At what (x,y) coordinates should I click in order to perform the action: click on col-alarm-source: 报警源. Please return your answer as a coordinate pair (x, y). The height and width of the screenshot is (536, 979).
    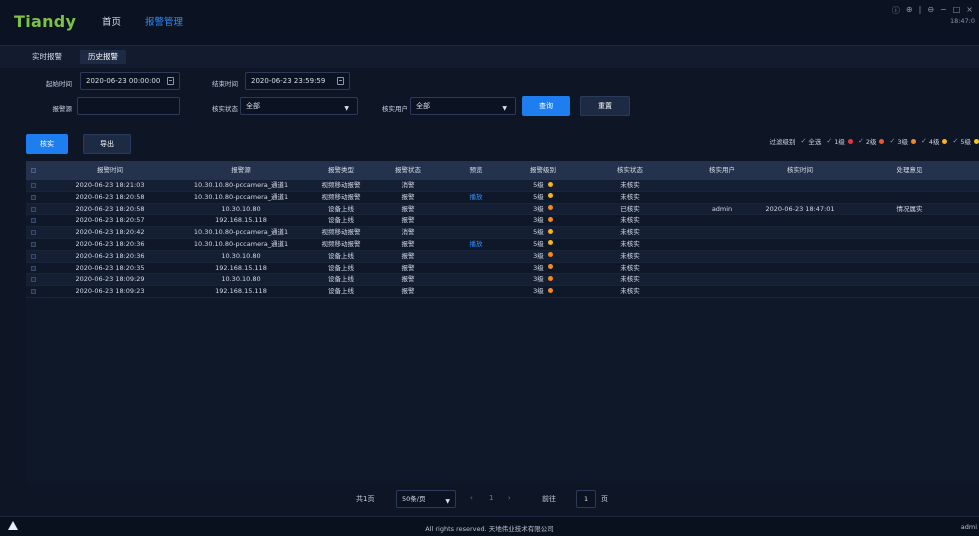
    Looking at the image, I should click on (241, 170).